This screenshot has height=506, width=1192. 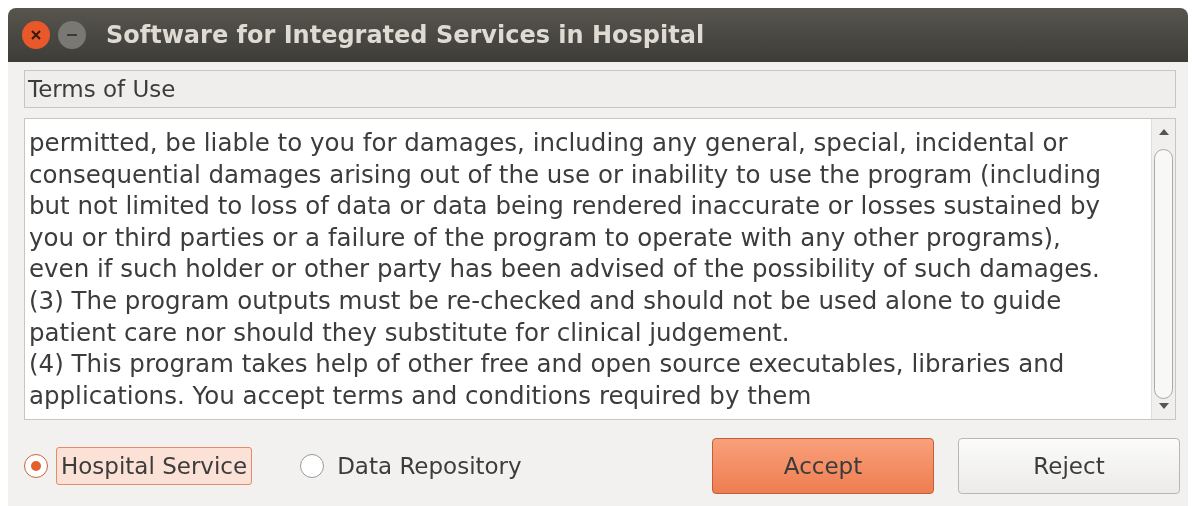 I want to click on scroll-down-icon, so click(x=1163, y=406).